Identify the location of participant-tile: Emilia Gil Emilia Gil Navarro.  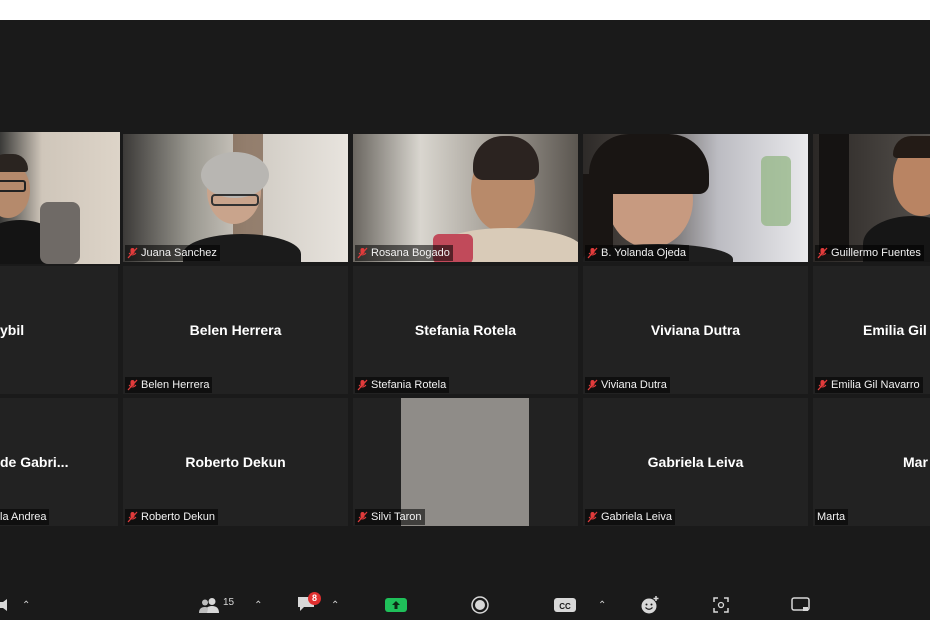
(871, 330).